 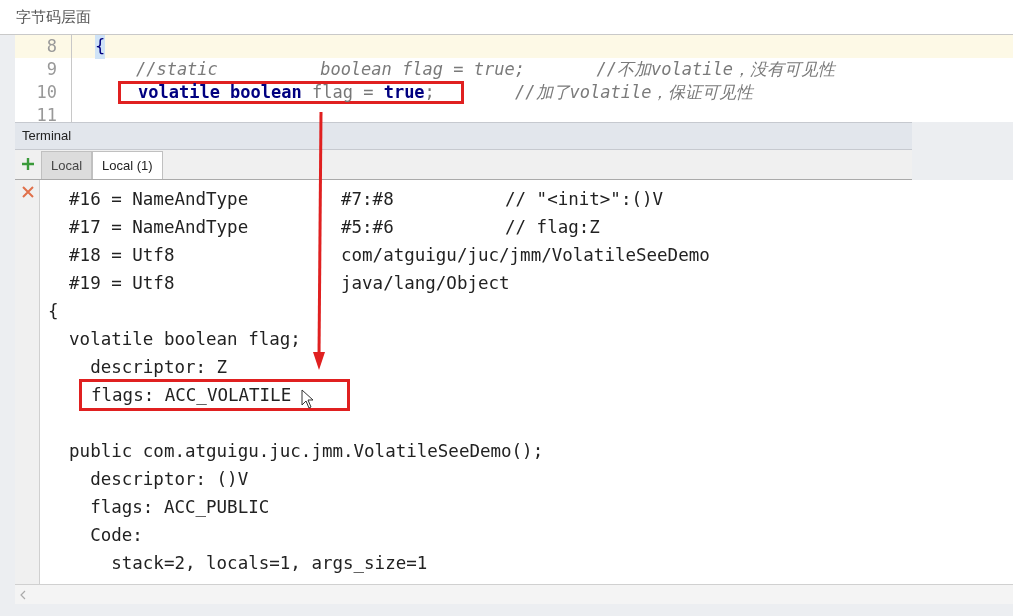 I want to click on terminal-text: #17 = NameAndType, so click(x=159, y=227).